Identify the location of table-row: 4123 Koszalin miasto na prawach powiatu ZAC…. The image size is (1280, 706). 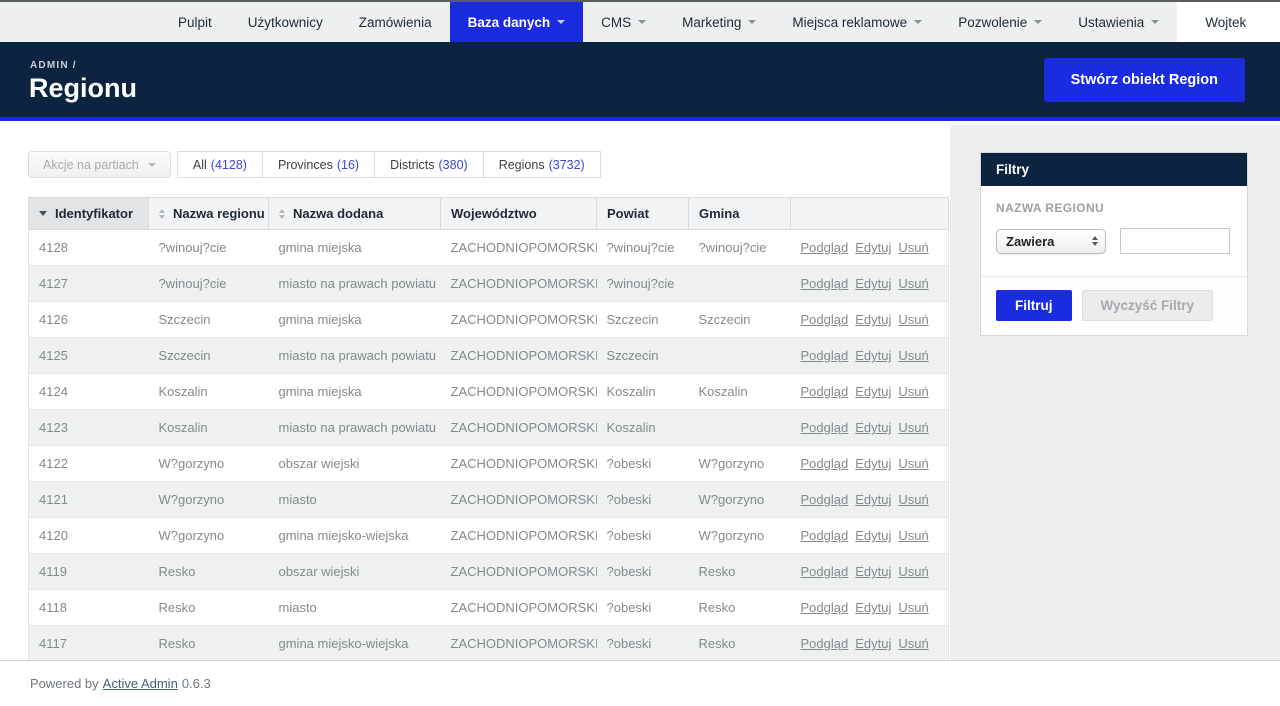
(488, 427).